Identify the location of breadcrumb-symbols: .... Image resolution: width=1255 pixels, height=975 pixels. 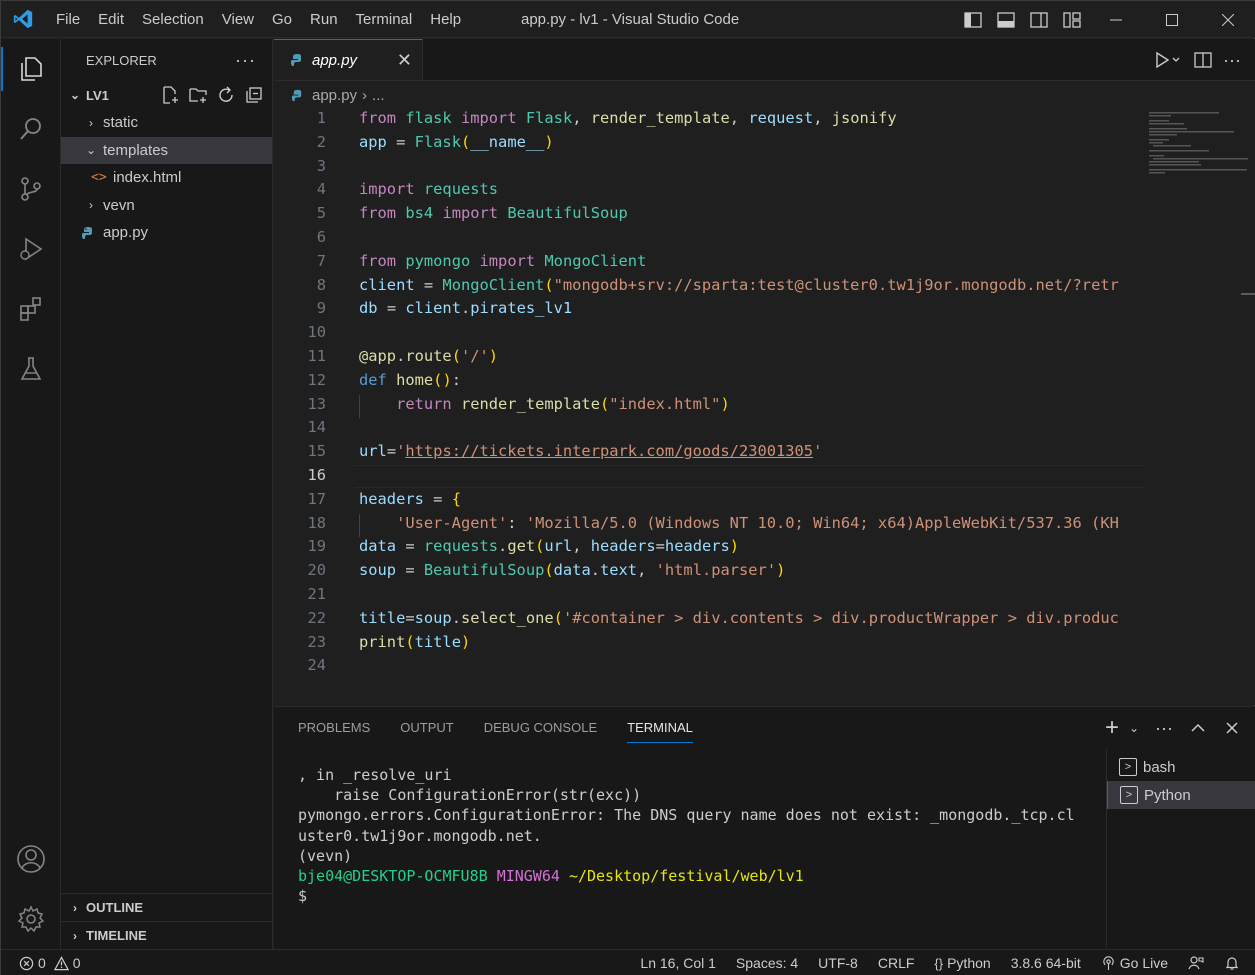
(378, 95).